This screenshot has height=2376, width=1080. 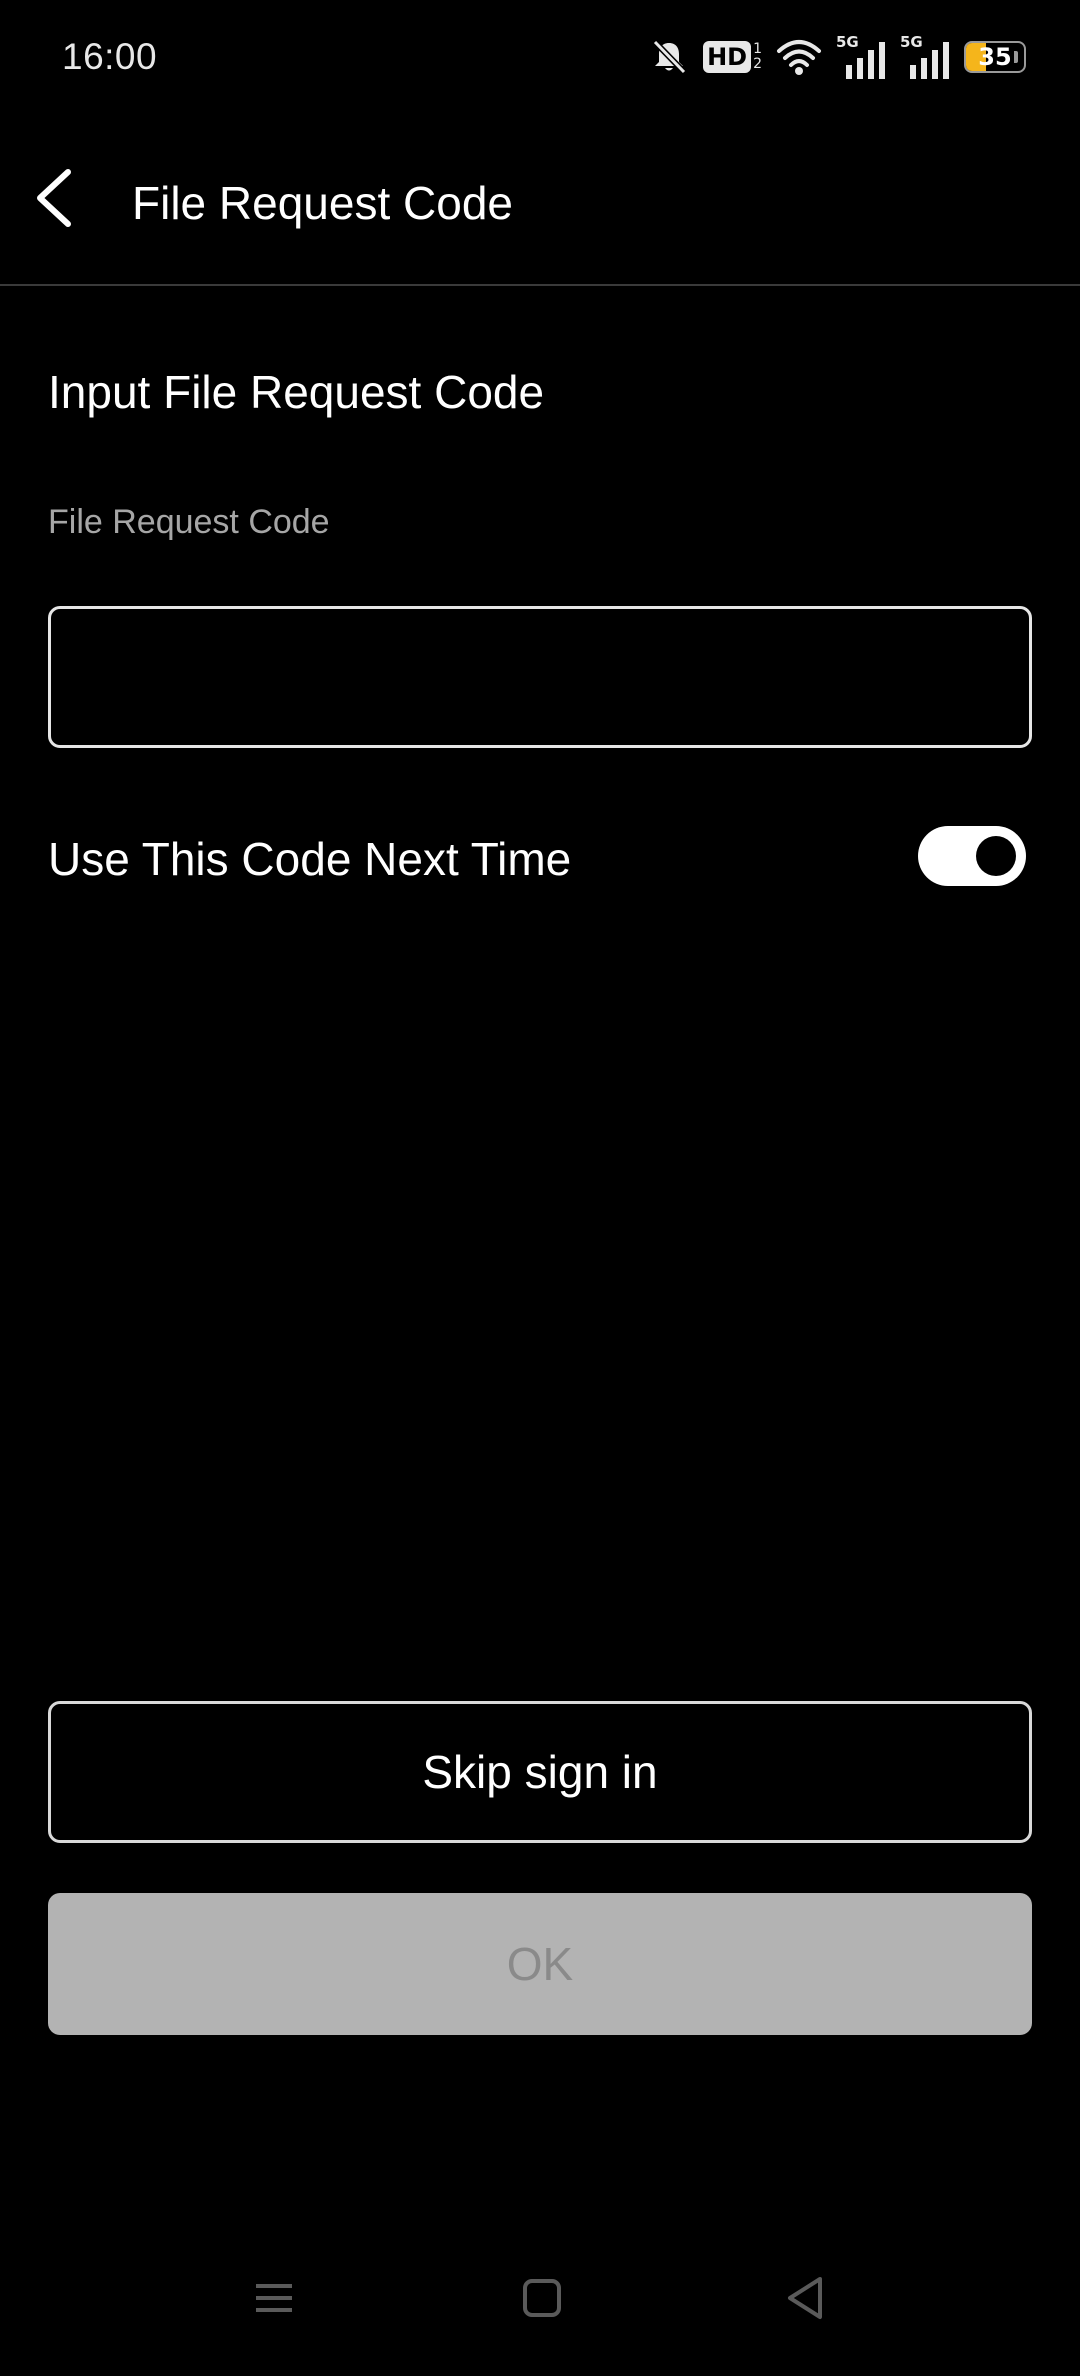 I want to click on menu-icon, so click(x=274, y=2300).